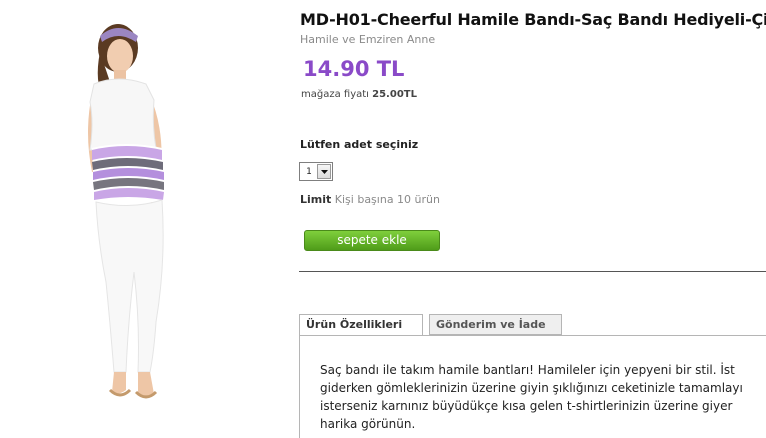 Image resolution: width=766 pixels, height=438 pixels. Describe the element at coordinates (368, 424) in the screenshot. I see `description-line: harika görünün.` at that location.